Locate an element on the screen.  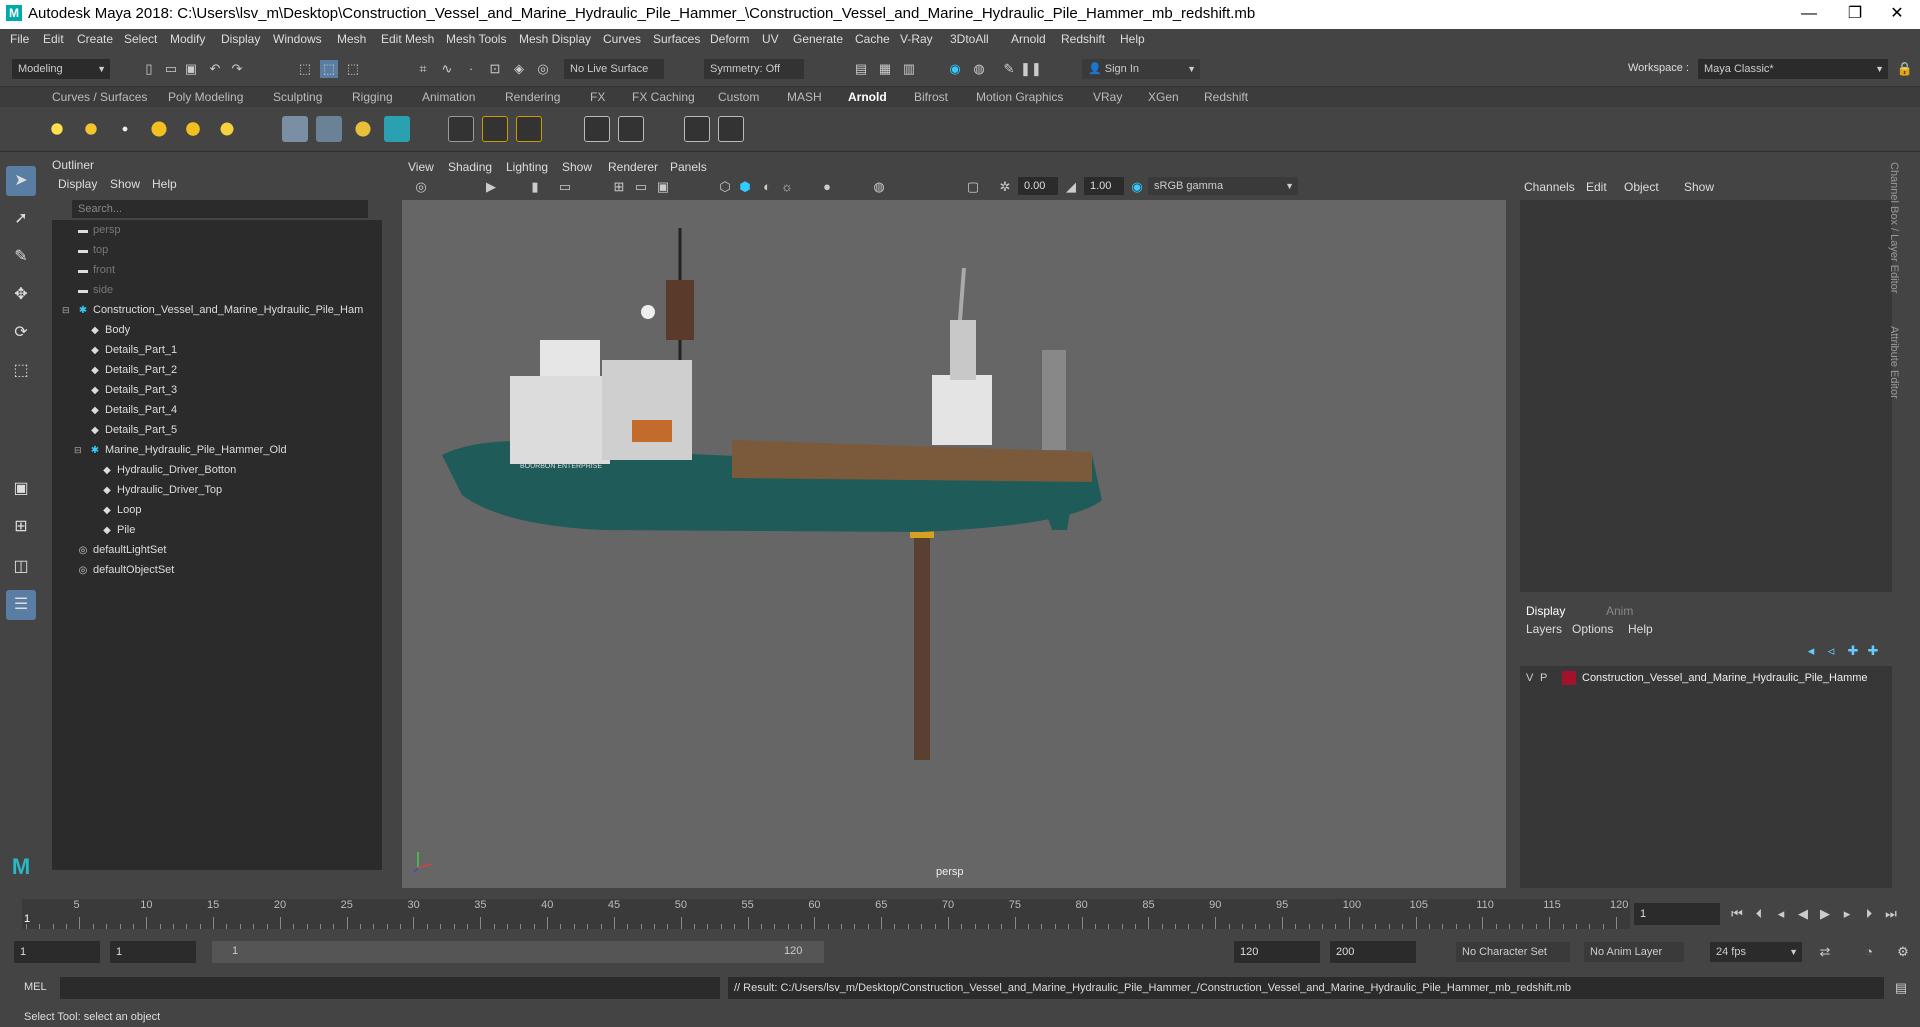
camera-attributes-icon: ▶ is located at coordinates (491, 187).